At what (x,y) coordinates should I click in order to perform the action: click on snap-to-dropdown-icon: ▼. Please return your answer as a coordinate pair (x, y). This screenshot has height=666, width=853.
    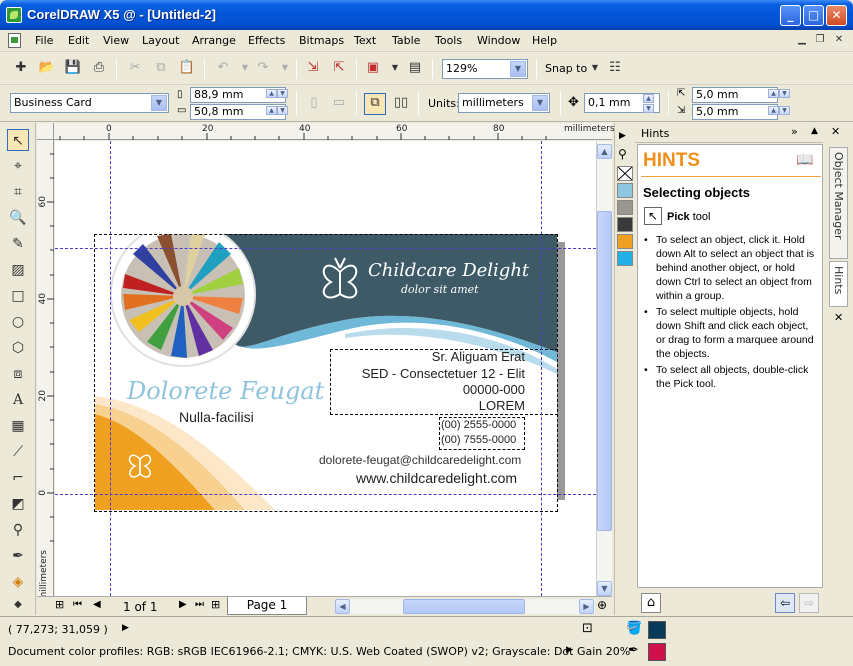
    Looking at the image, I should click on (595, 68).